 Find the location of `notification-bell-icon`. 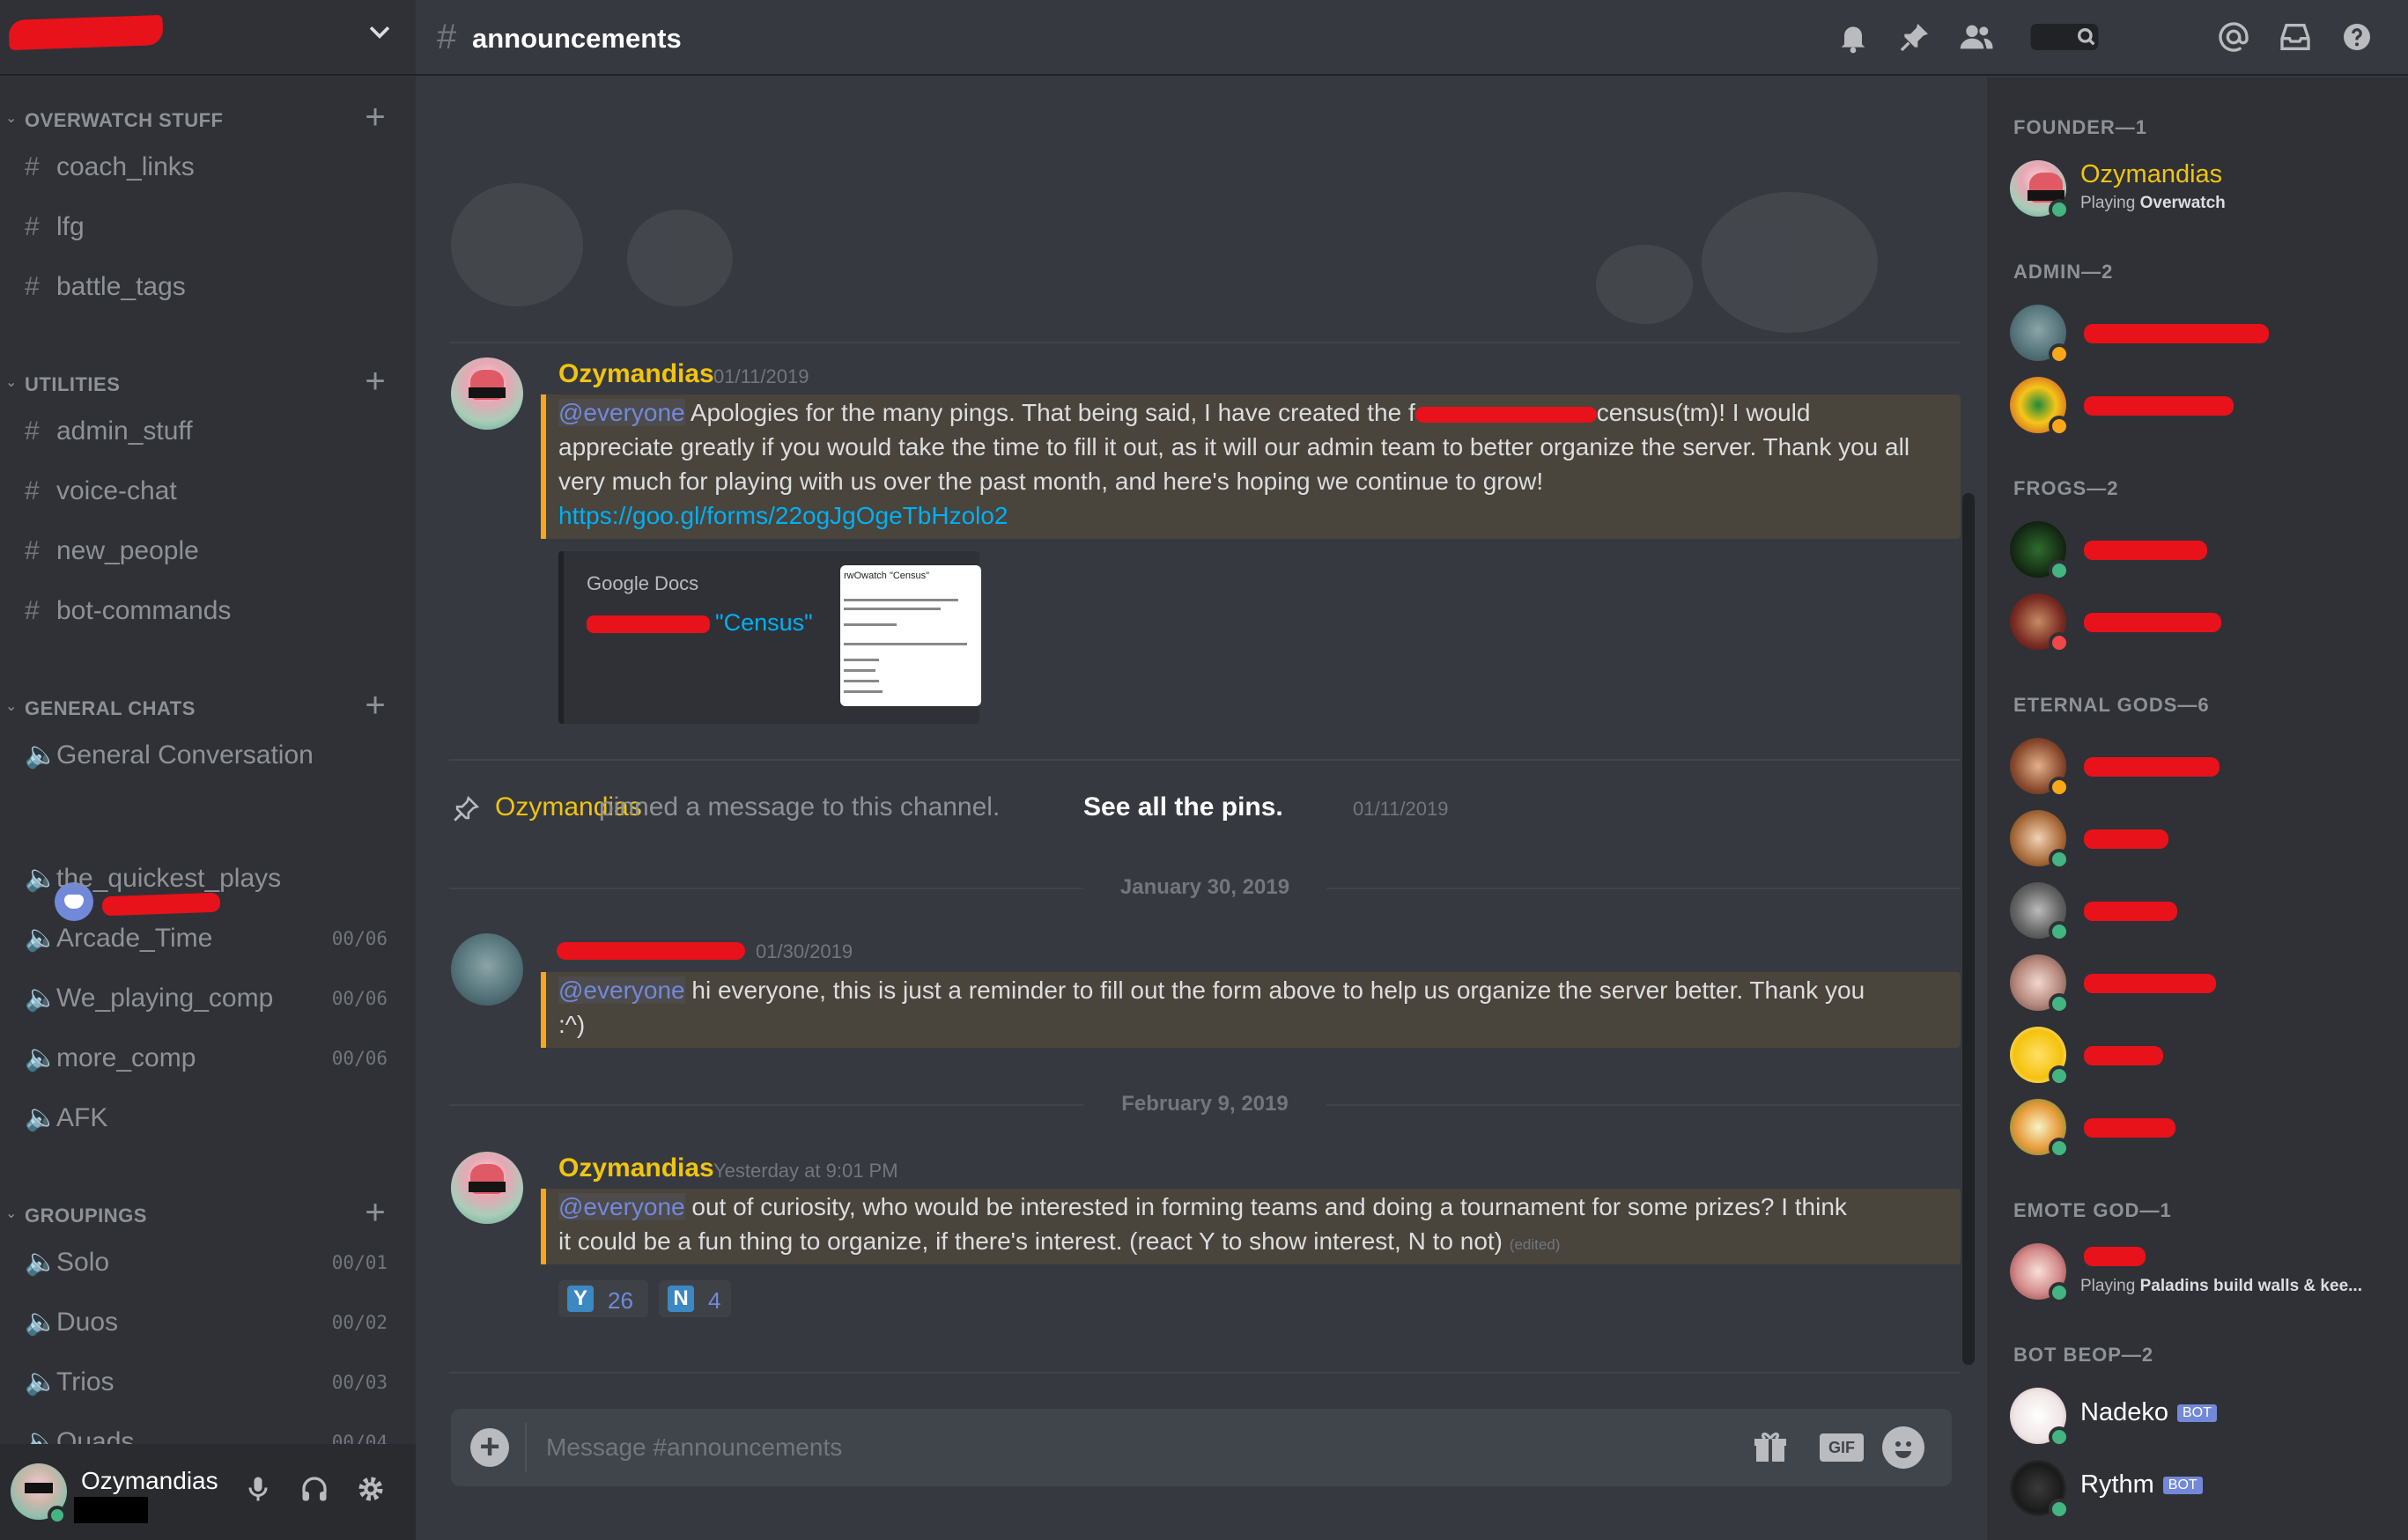

notification-bell-icon is located at coordinates (1853, 37).